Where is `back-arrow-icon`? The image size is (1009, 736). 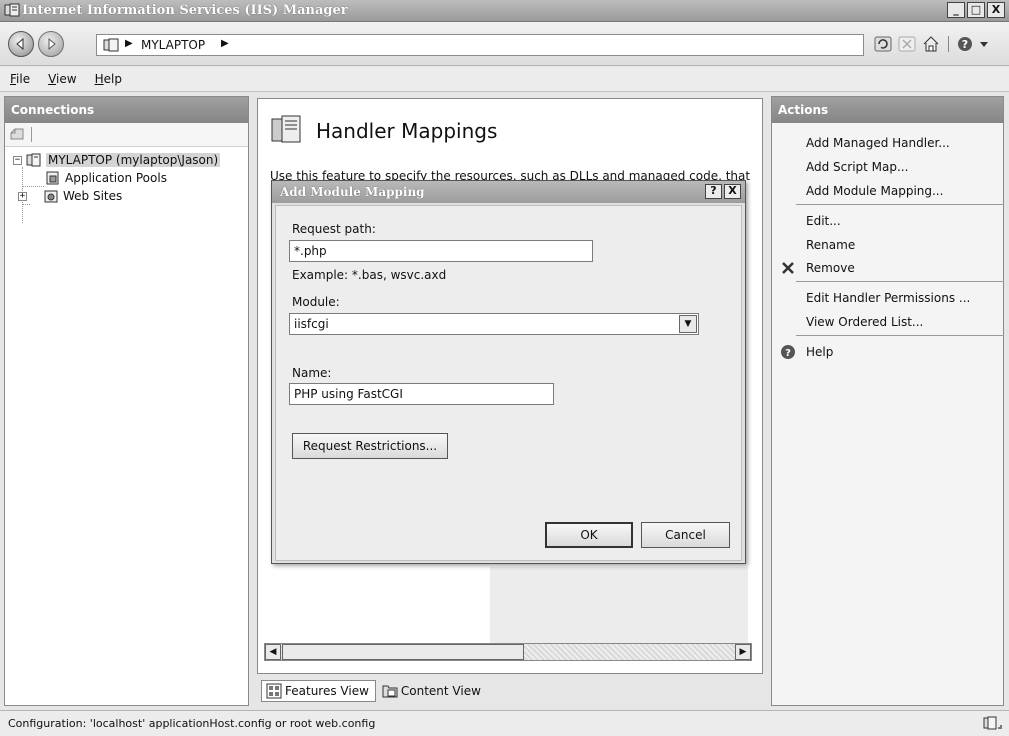
back-arrow-icon is located at coordinates (20, 44).